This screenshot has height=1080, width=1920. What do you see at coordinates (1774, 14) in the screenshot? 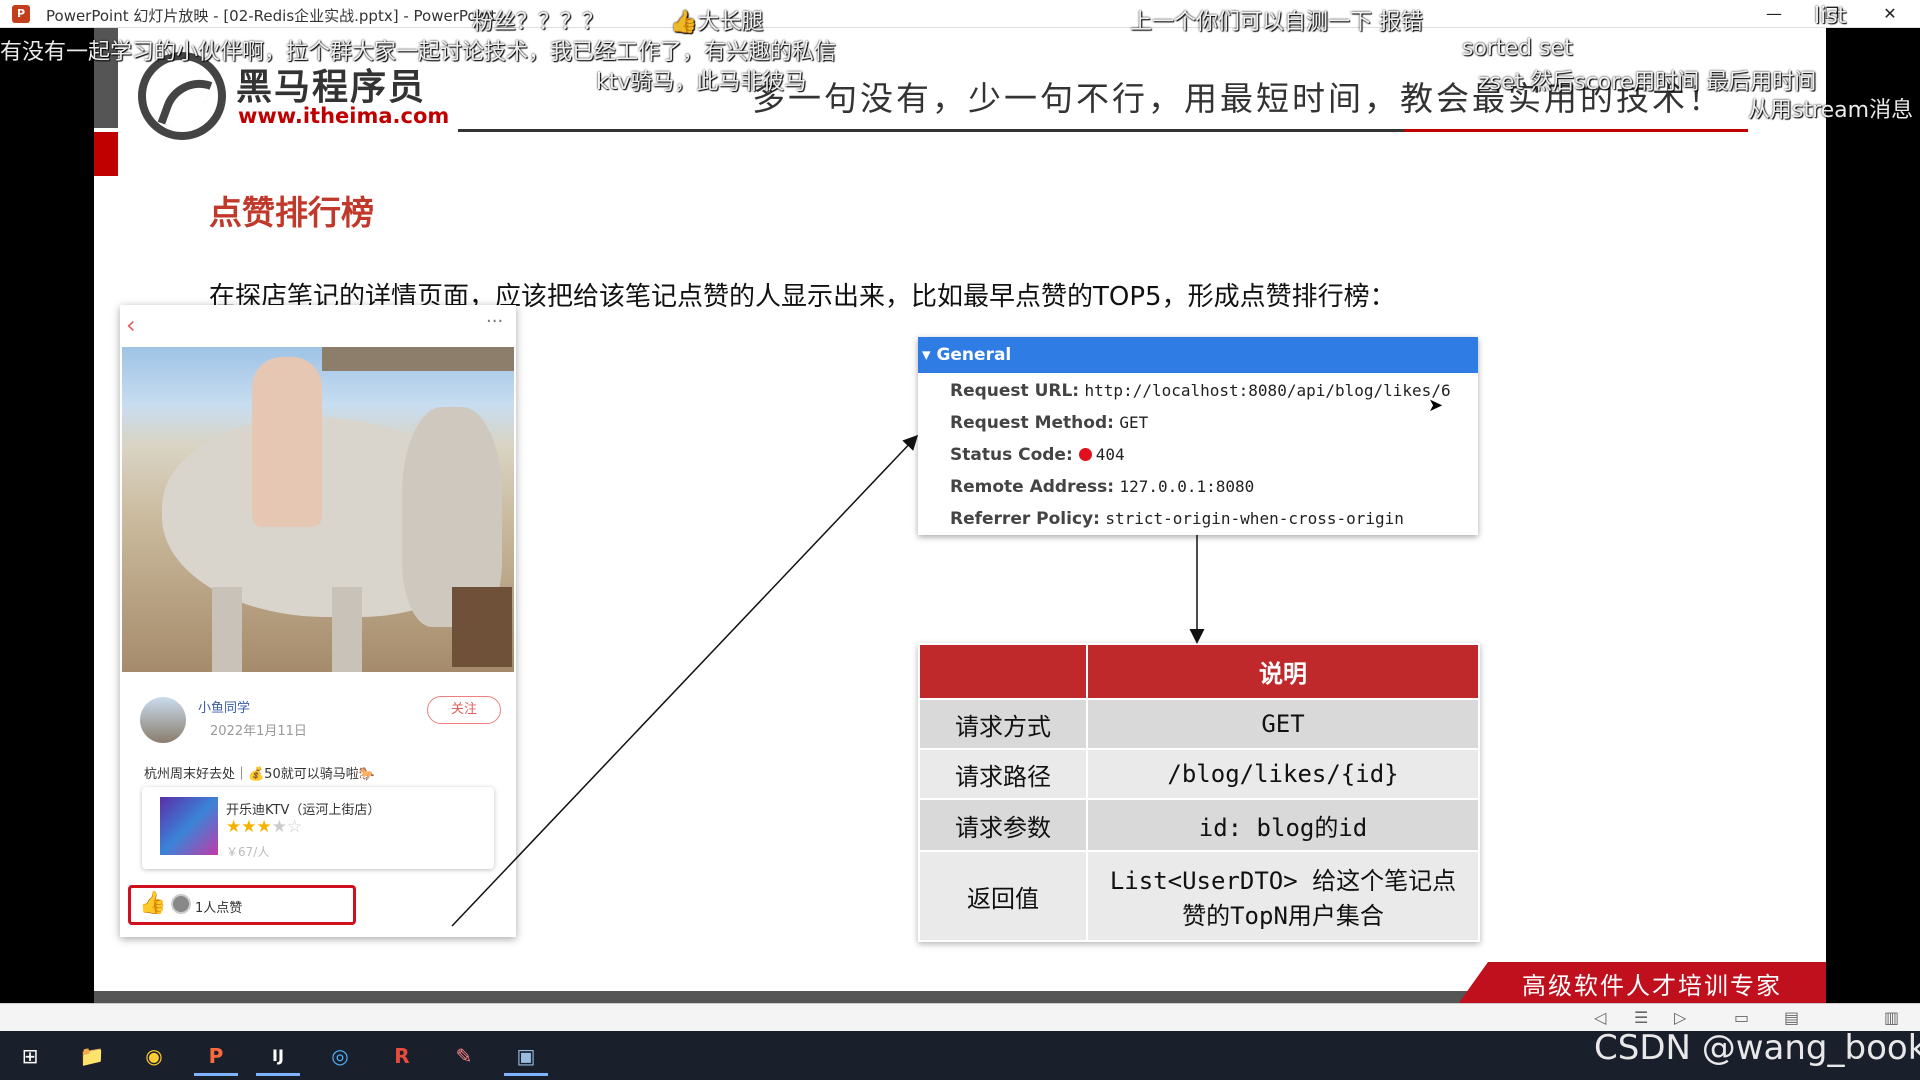
I see `minimize-button: —` at bounding box center [1774, 14].